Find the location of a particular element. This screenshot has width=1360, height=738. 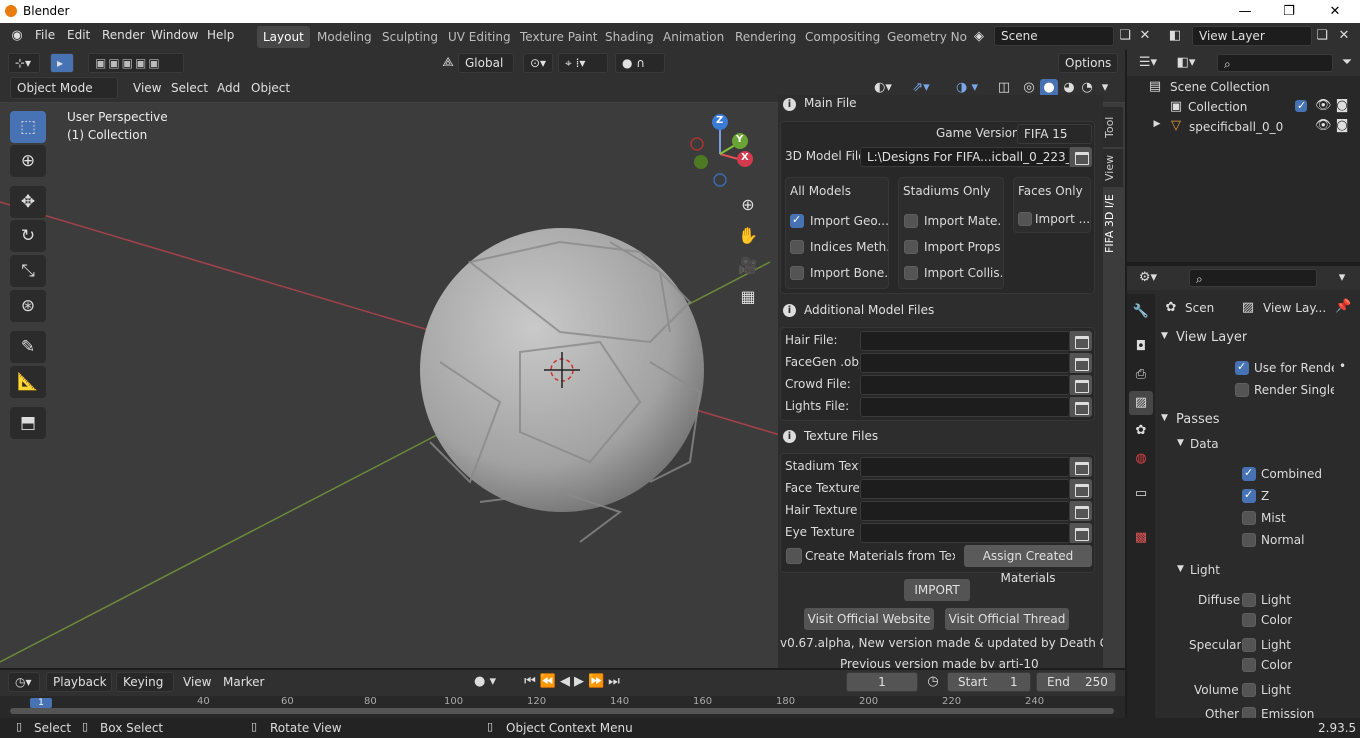

passes-collapse-arrow: ▼ is located at coordinates (1164, 418).